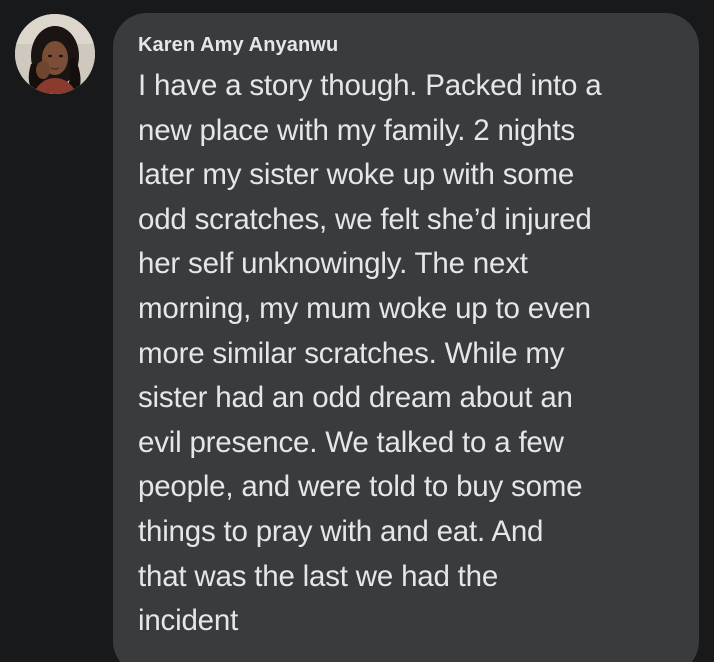 The image size is (714, 662). I want to click on comment-text-line: odd scratches, we felt she’d injured, so click(365, 219).